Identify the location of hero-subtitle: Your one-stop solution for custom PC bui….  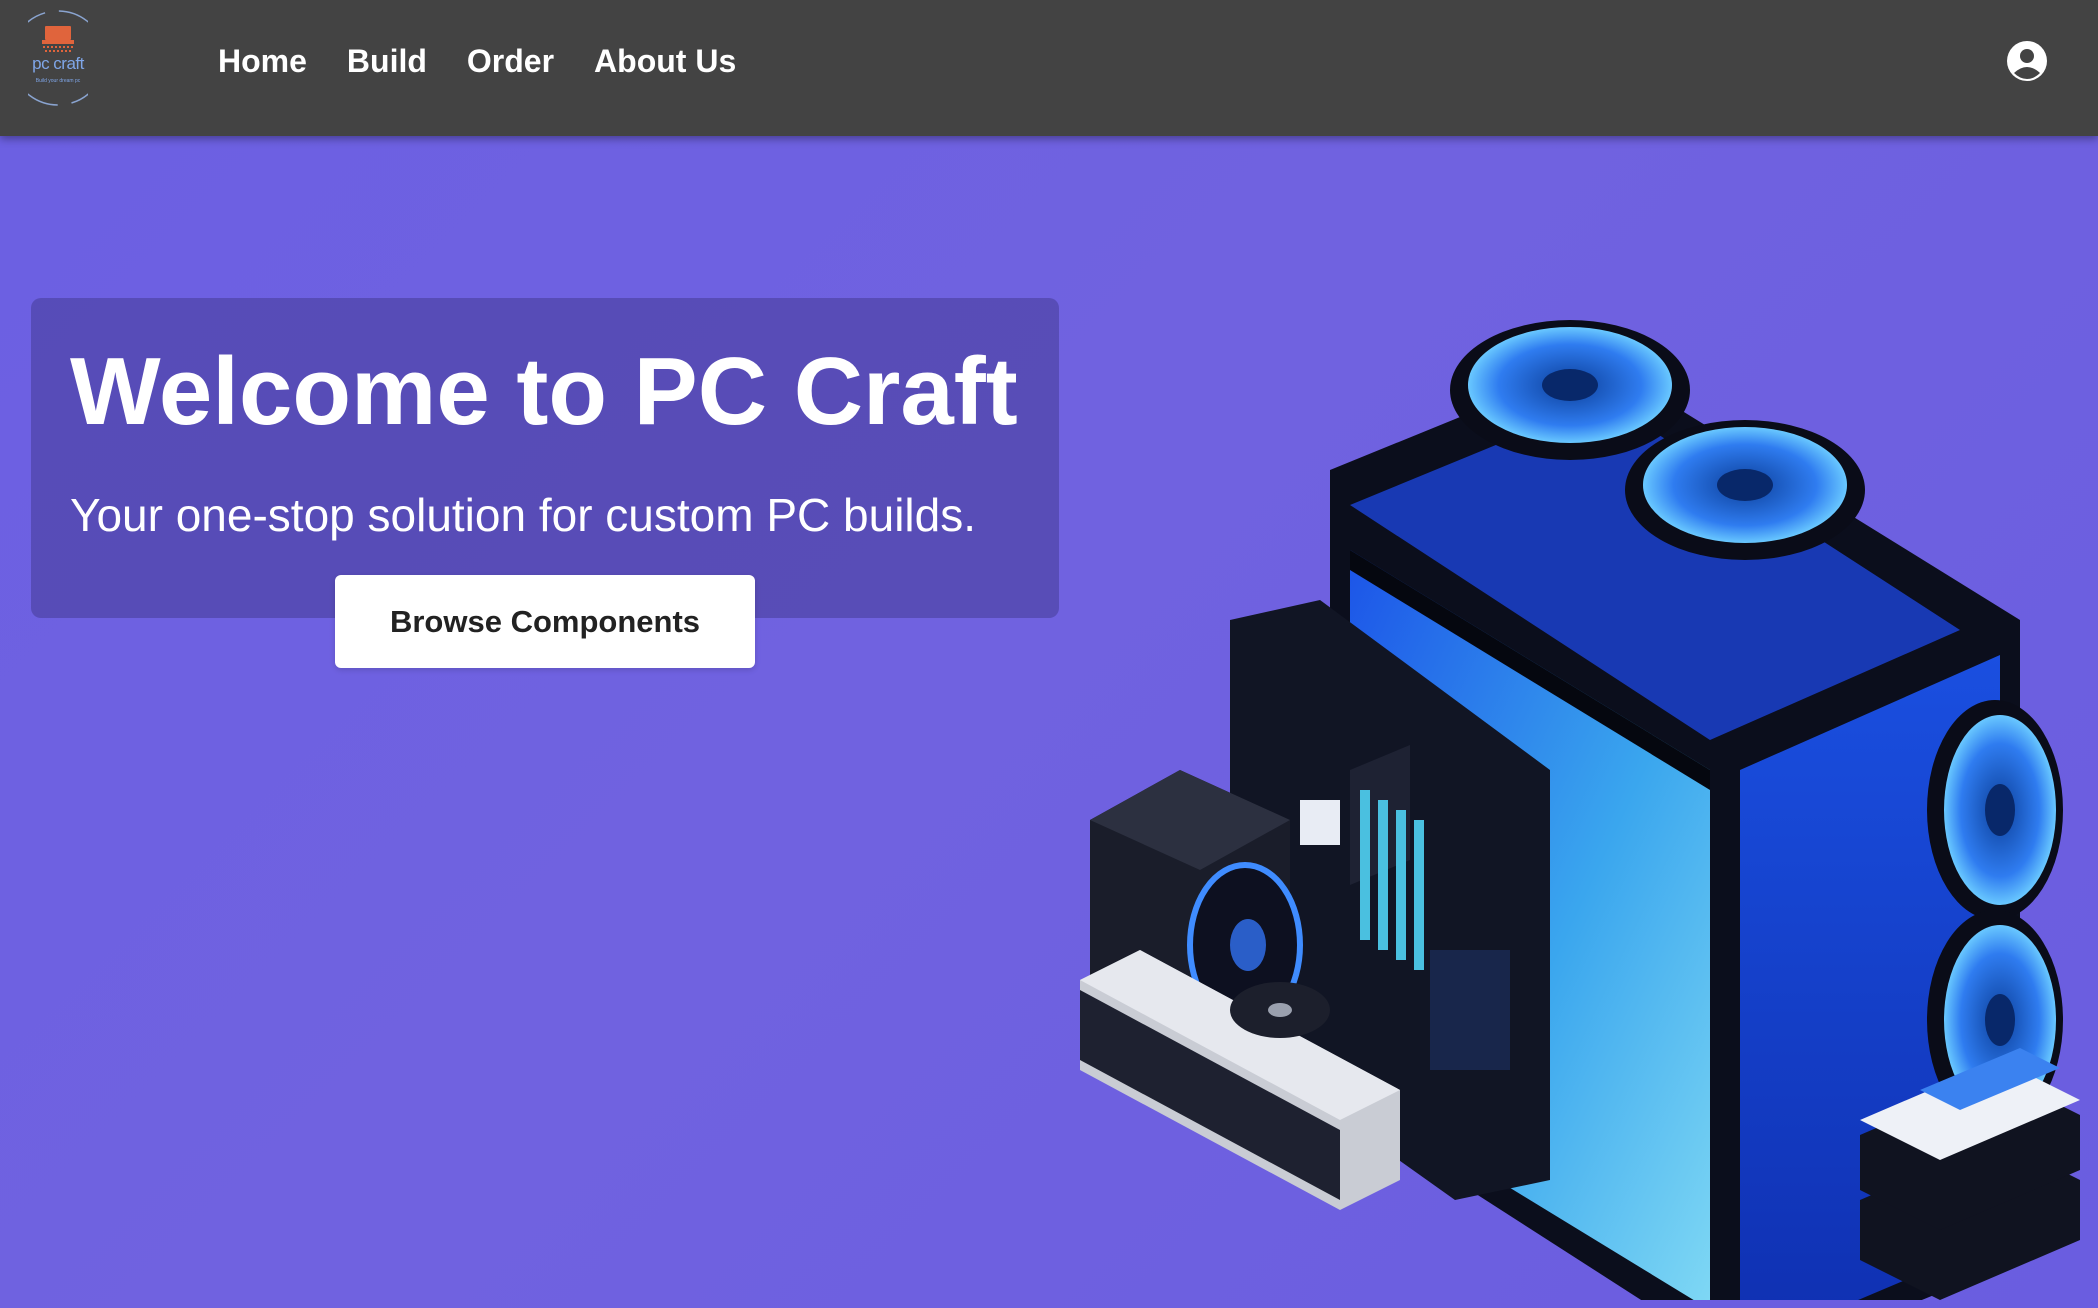
(523, 515).